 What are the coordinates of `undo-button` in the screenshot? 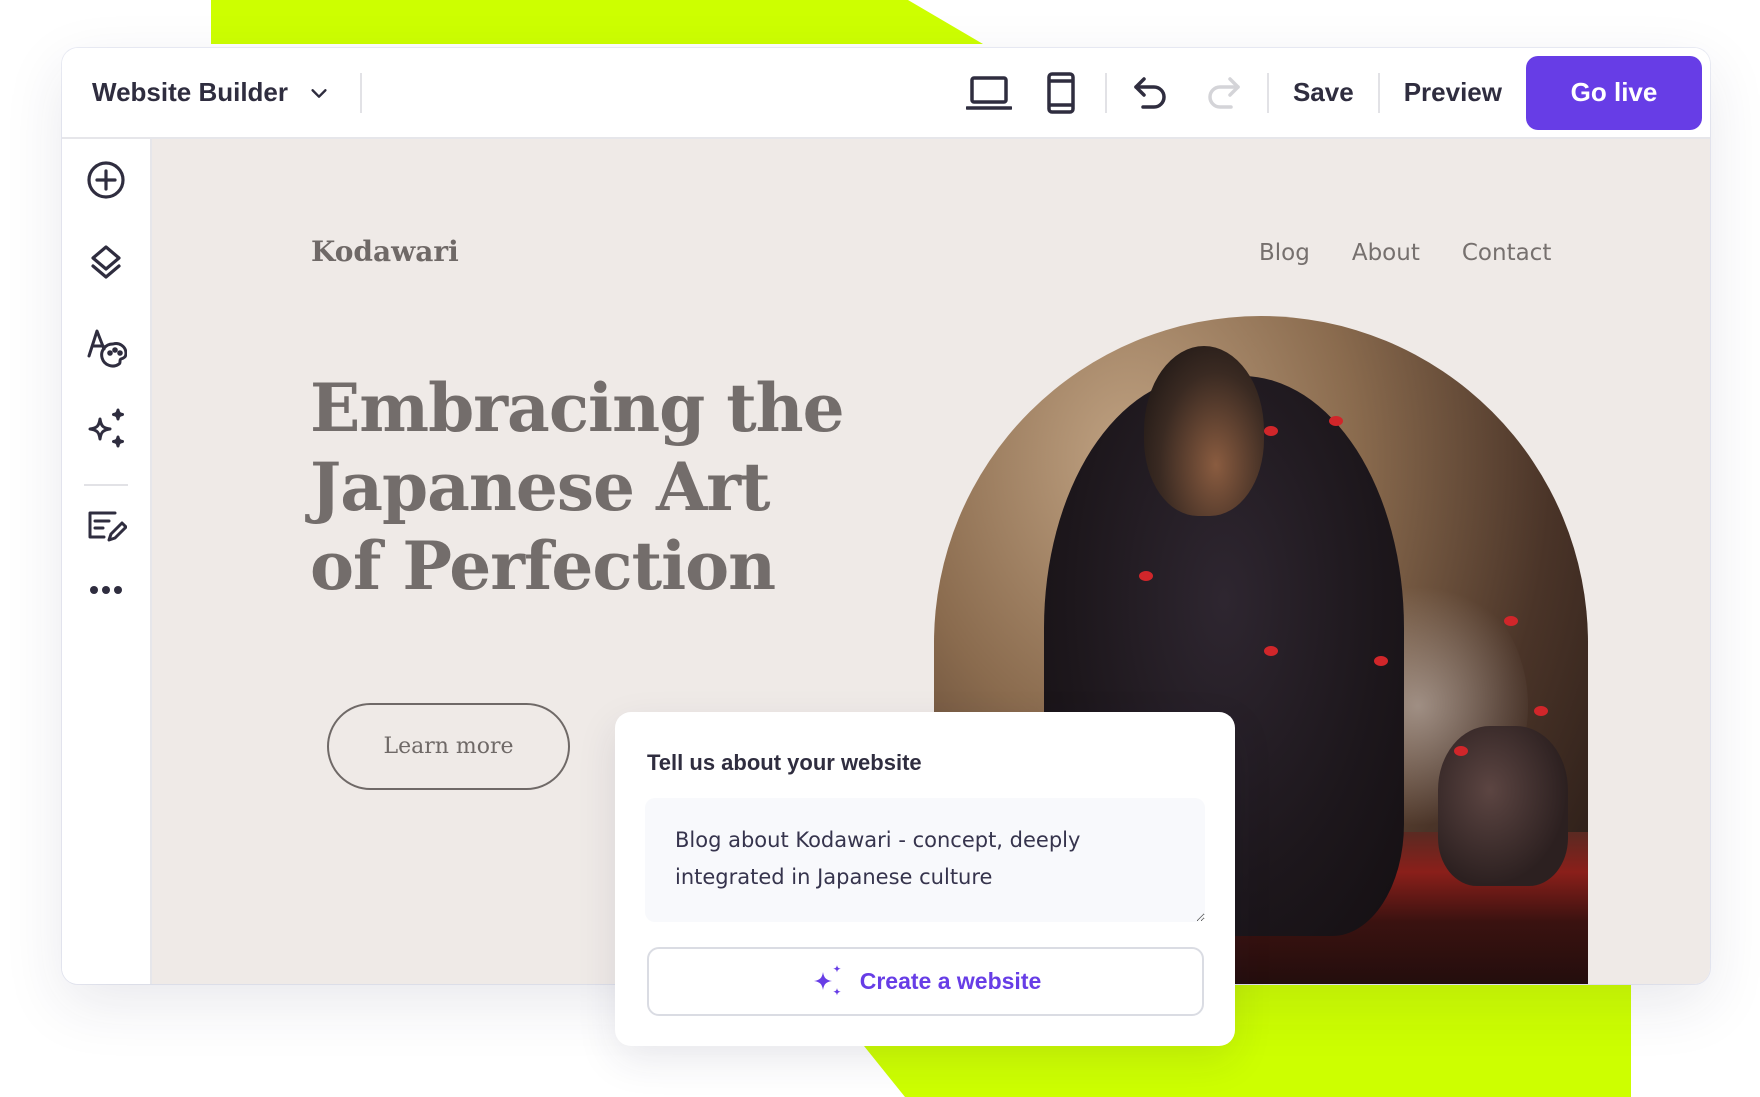 It's located at (1151, 93).